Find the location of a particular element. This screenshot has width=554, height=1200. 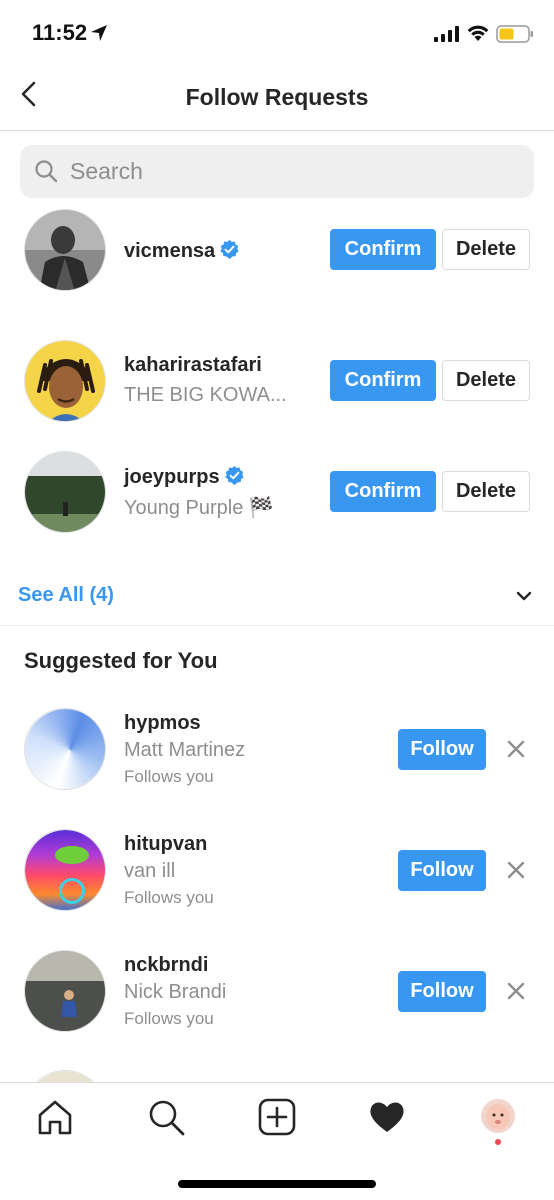

heart-icon is located at coordinates (387, 1117).